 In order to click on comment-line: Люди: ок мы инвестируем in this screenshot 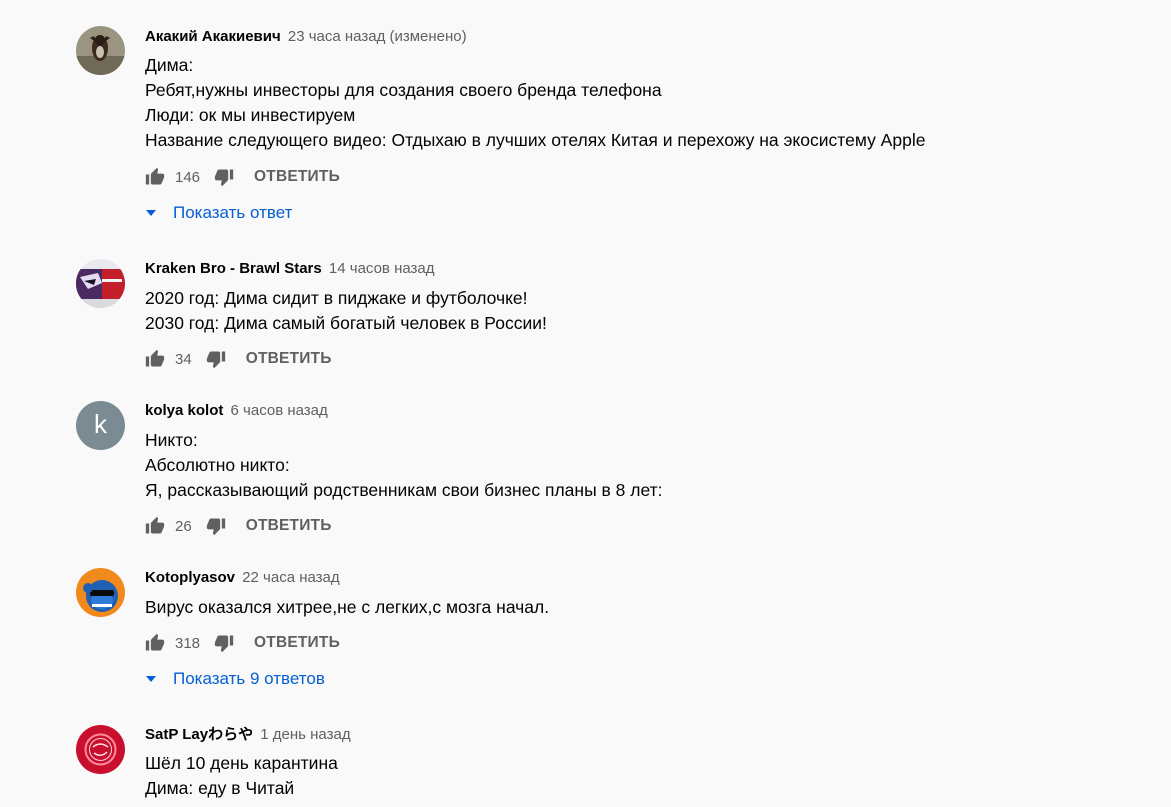, I will do `click(250, 115)`.